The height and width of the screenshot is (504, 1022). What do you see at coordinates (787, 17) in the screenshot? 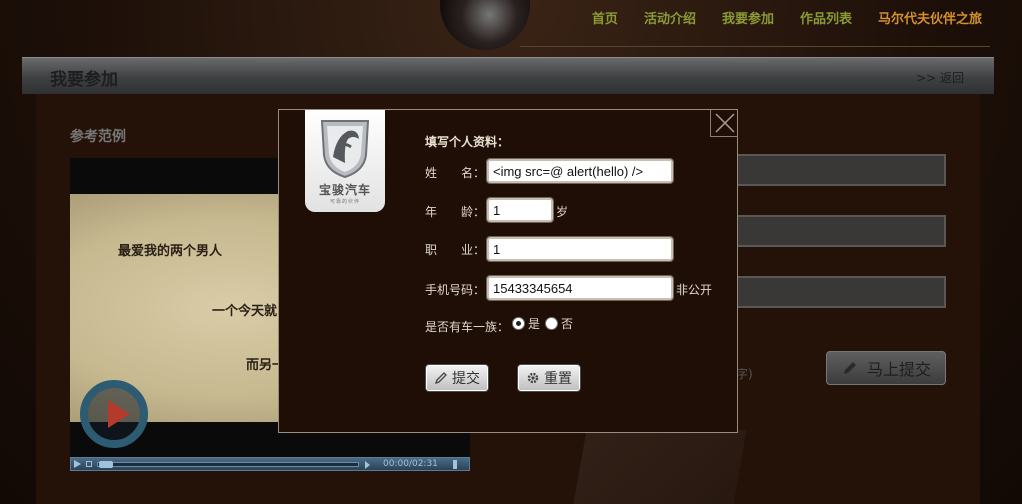
I see `top-nav: 首页 活动介绍 我要参加 作品列表 马尔代夫伙伴之旅` at bounding box center [787, 17].